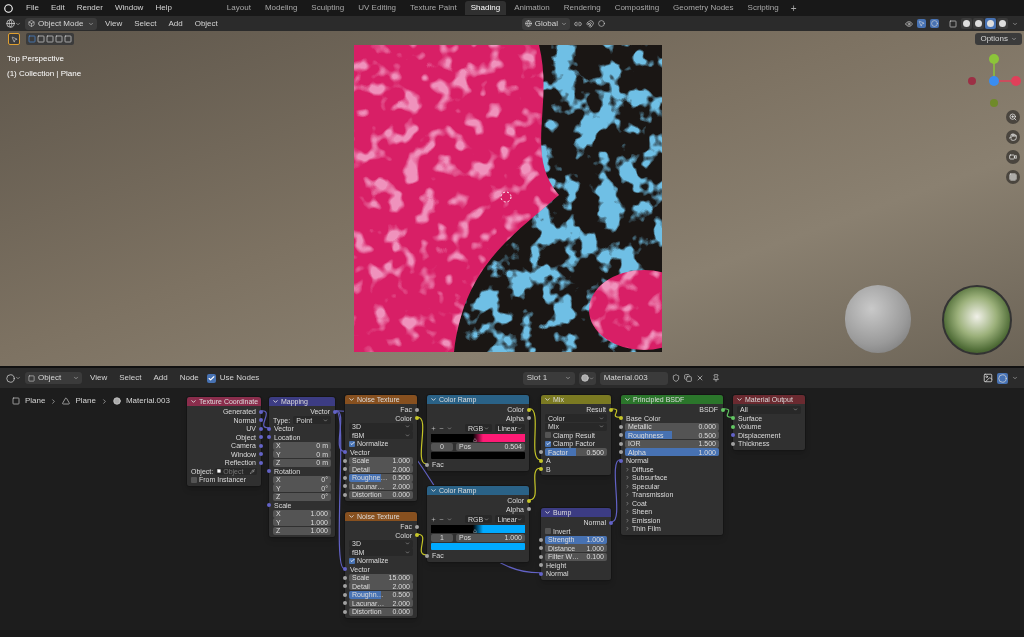 The height and width of the screenshot is (637, 1024). What do you see at coordinates (32, 8) in the screenshot?
I see `menu-item: File` at bounding box center [32, 8].